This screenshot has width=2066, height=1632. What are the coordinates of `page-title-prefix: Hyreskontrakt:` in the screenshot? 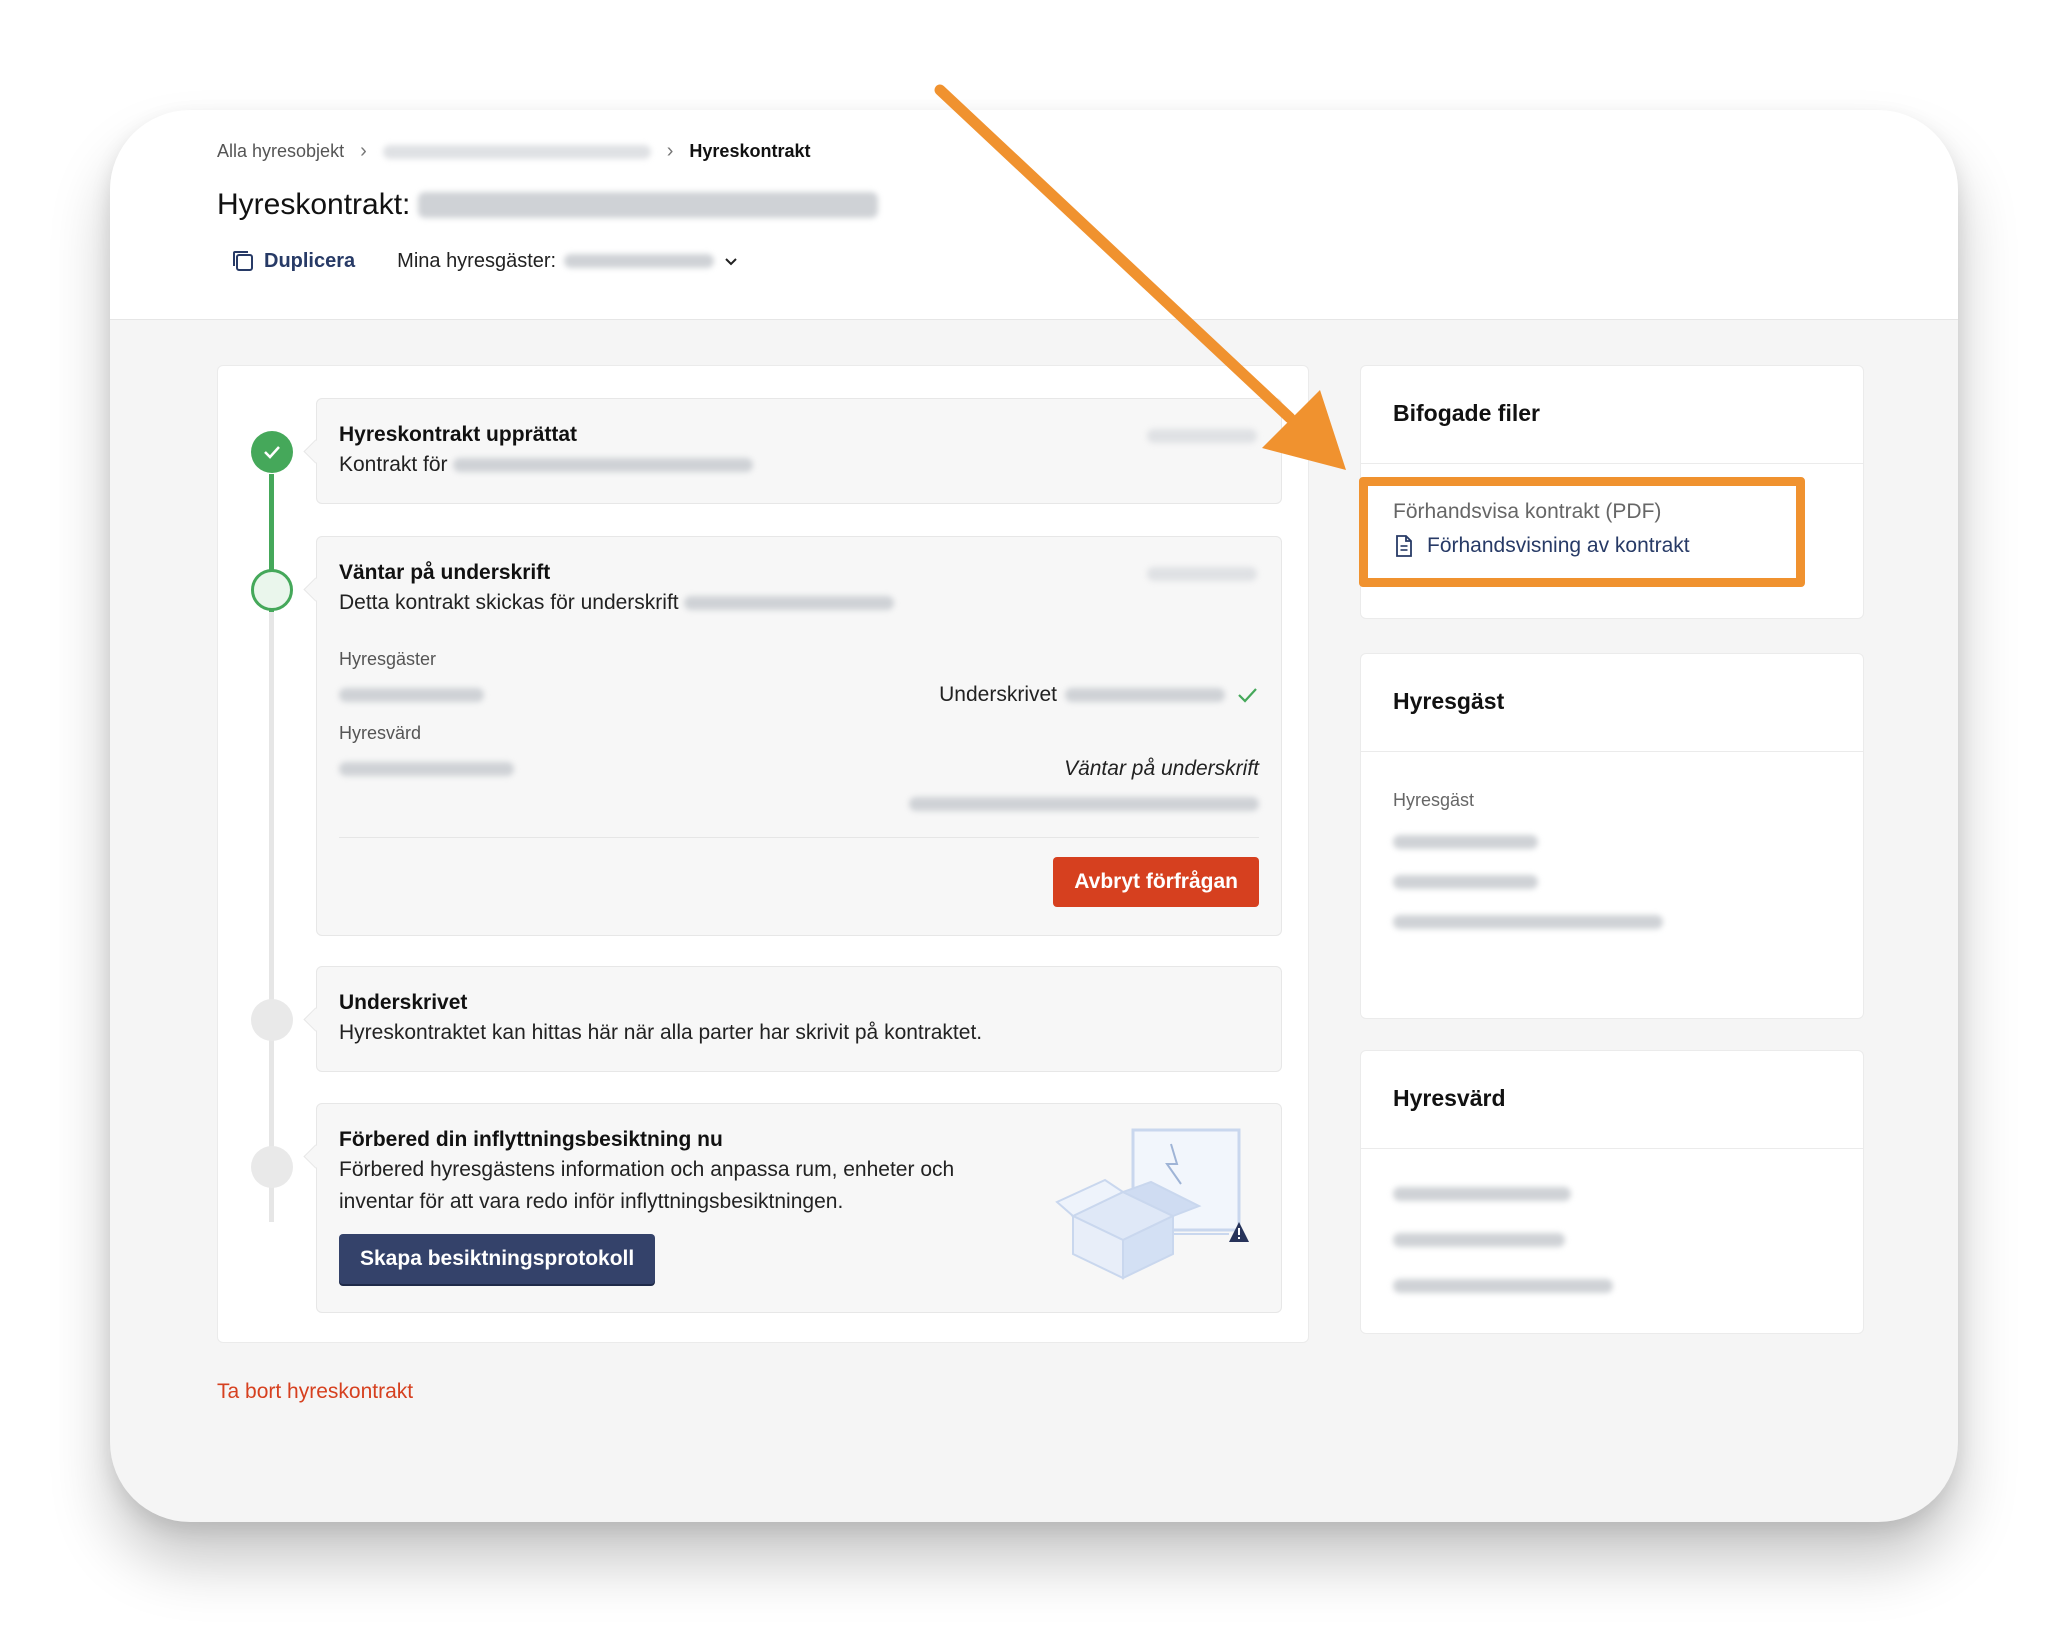 It's located at (314, 204).